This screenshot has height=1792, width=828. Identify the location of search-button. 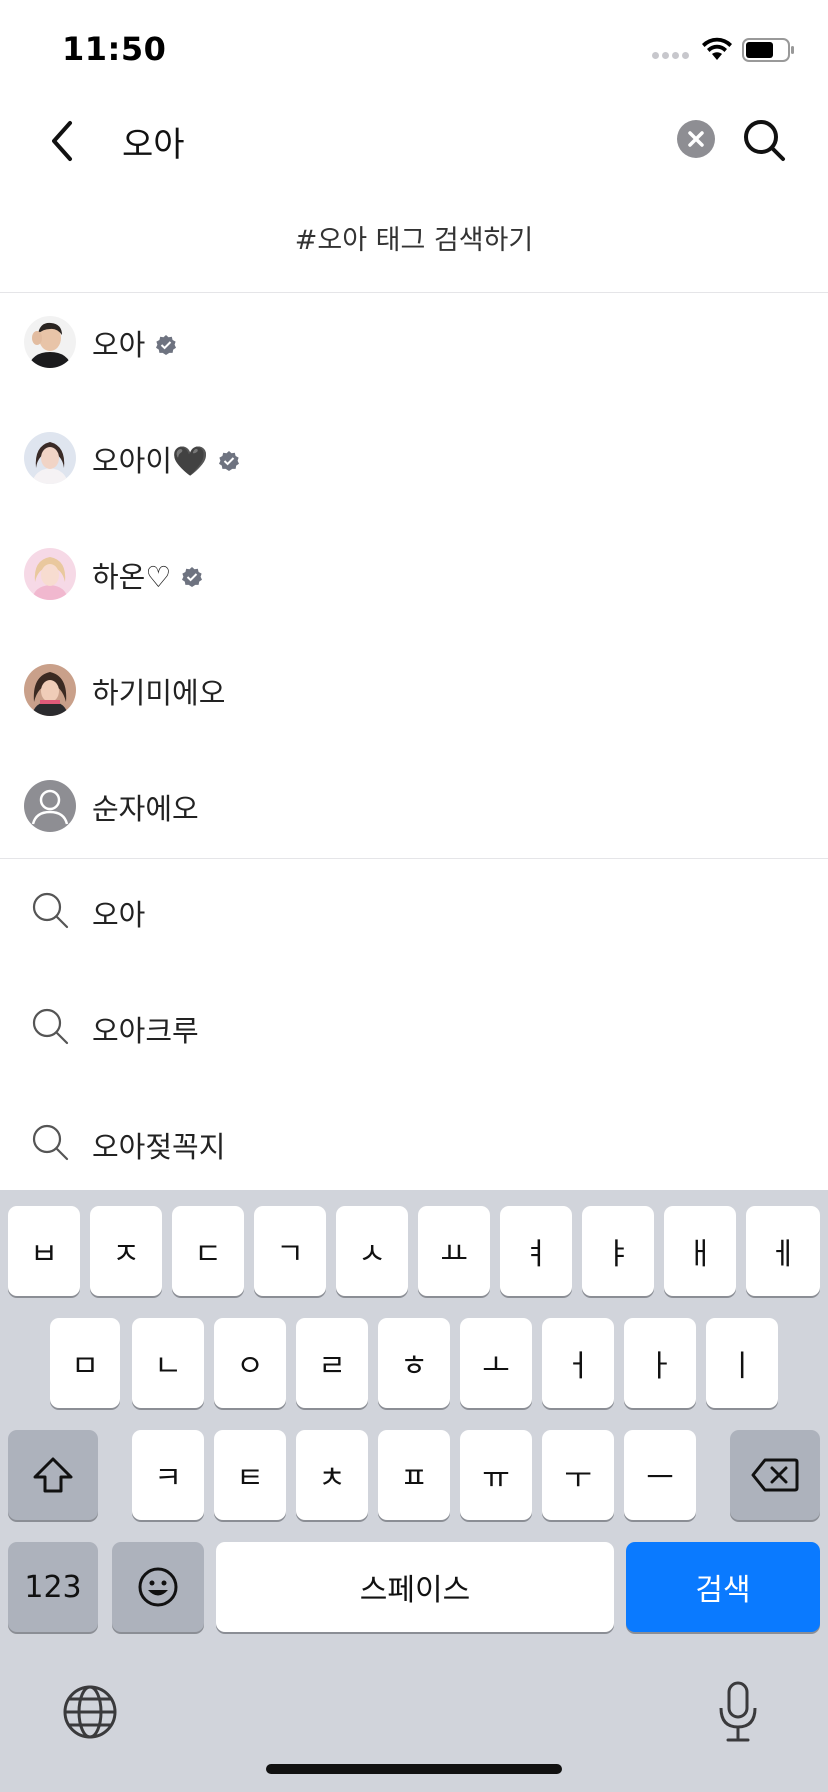
(764, 140).